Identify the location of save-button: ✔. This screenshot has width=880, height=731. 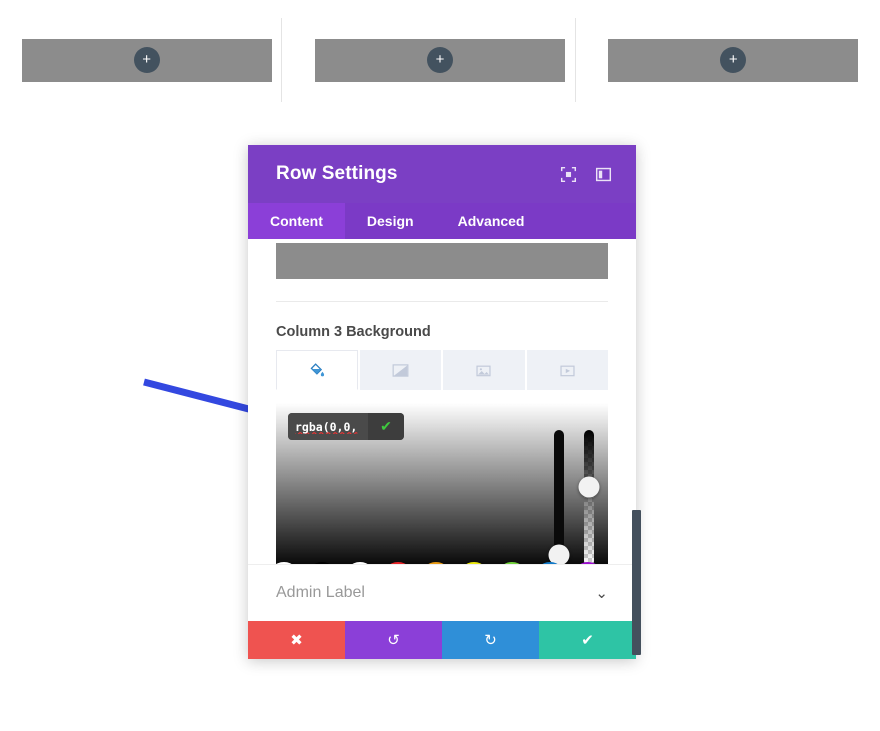
(587, 640).